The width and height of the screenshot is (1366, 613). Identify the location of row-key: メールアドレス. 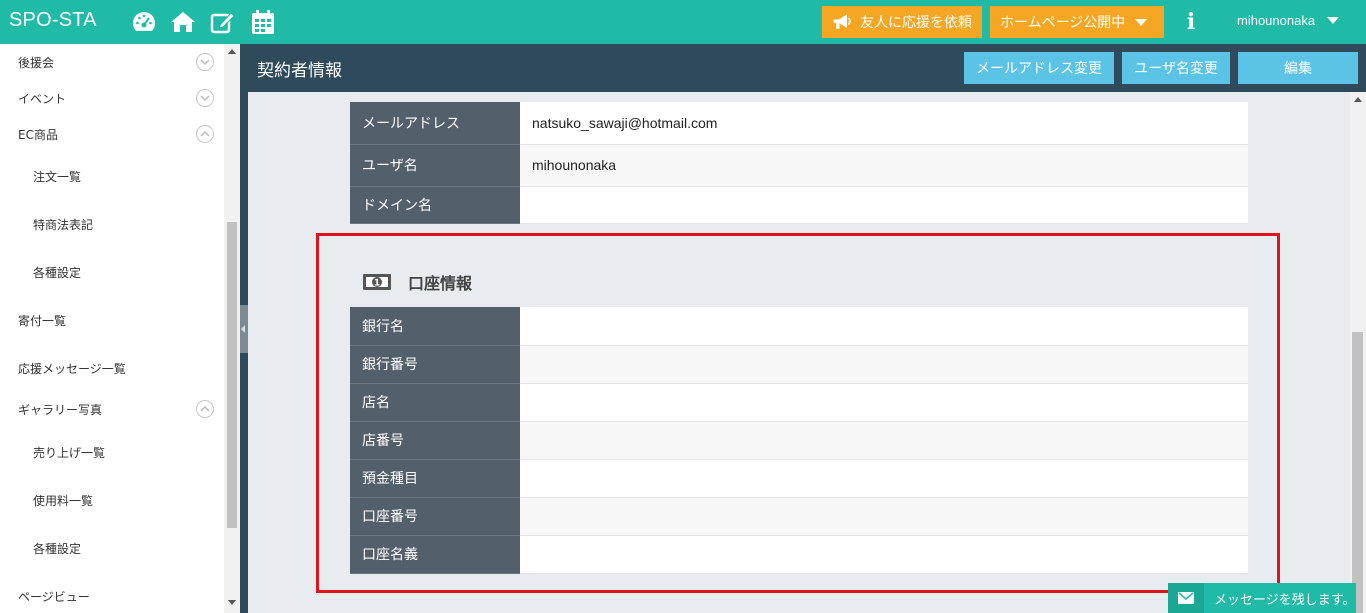
(435, 123).